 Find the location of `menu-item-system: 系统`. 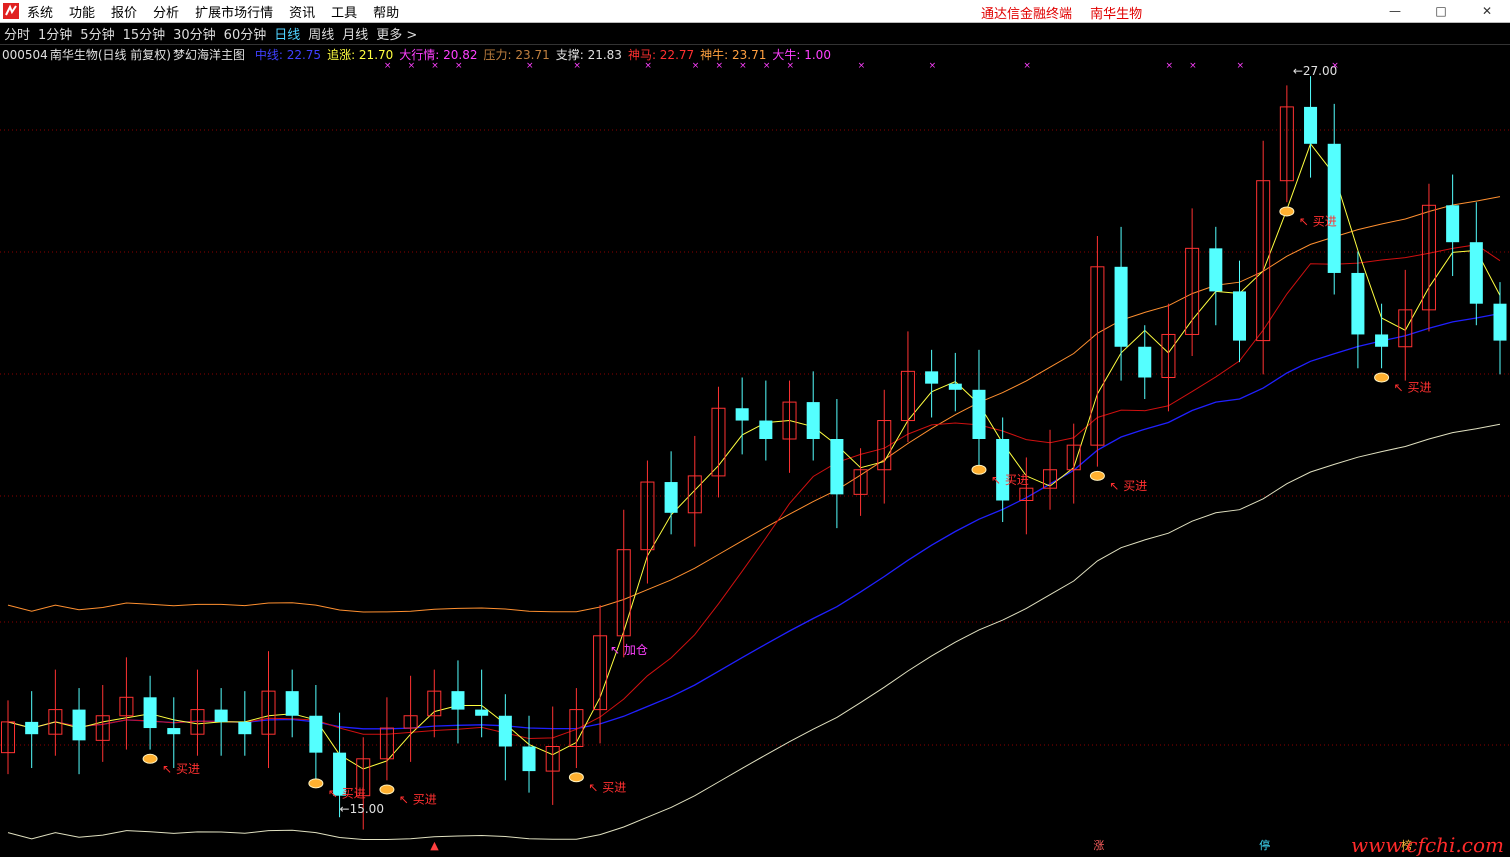

menu-item-system: 系统 is located at coordinates (40, 11).